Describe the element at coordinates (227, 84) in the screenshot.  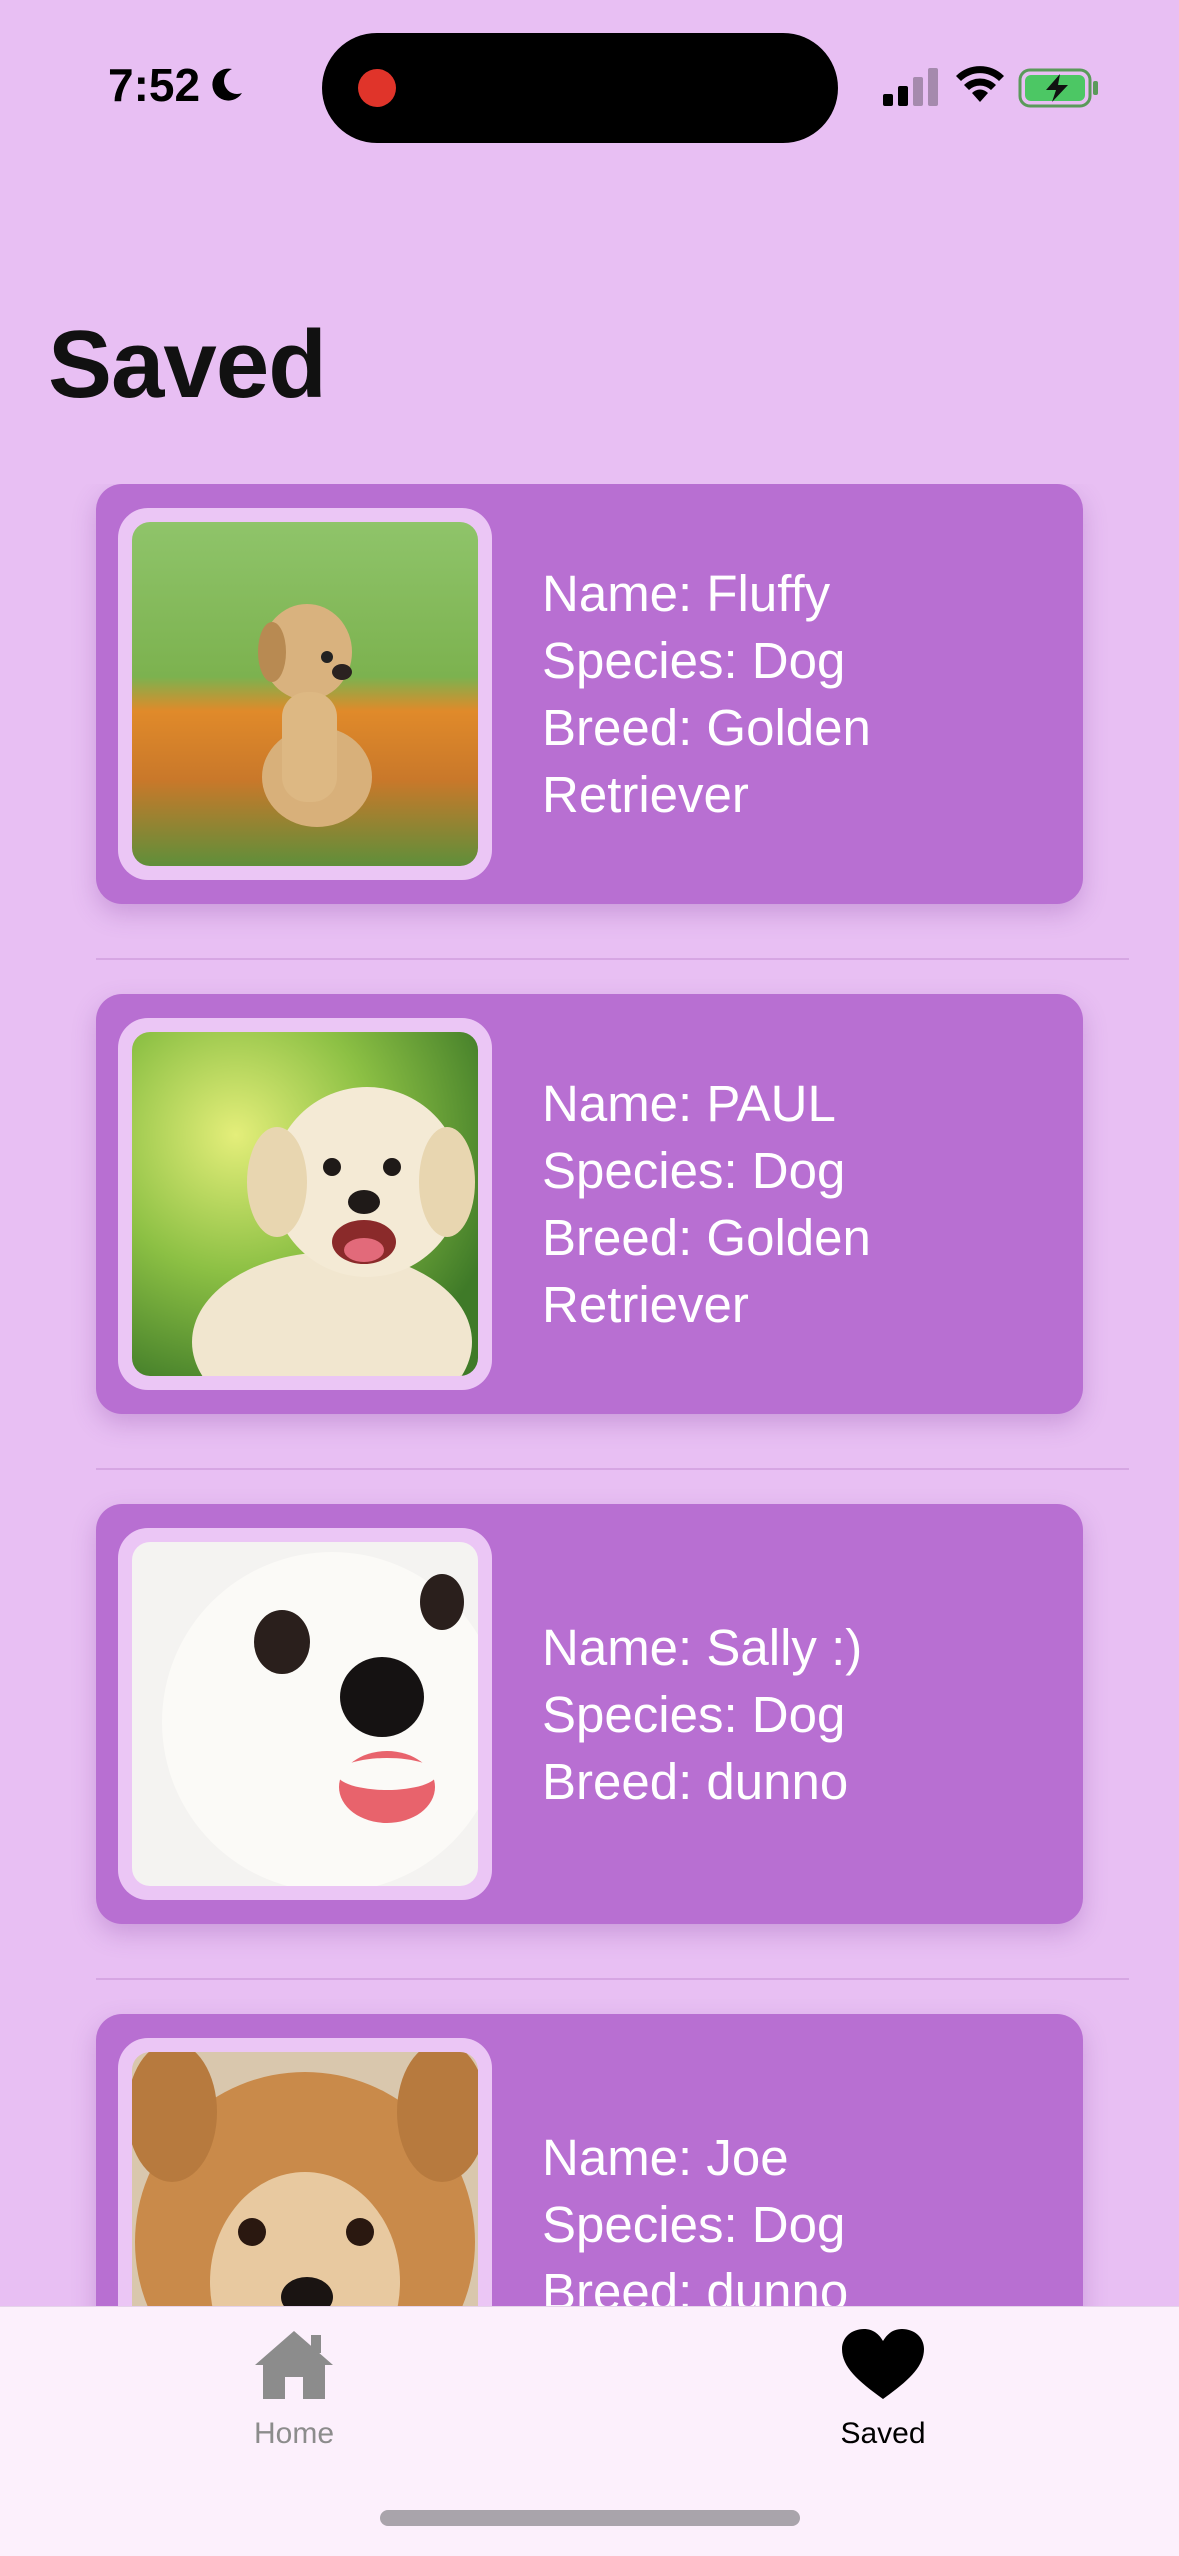
I see `moon-icon` at that location.